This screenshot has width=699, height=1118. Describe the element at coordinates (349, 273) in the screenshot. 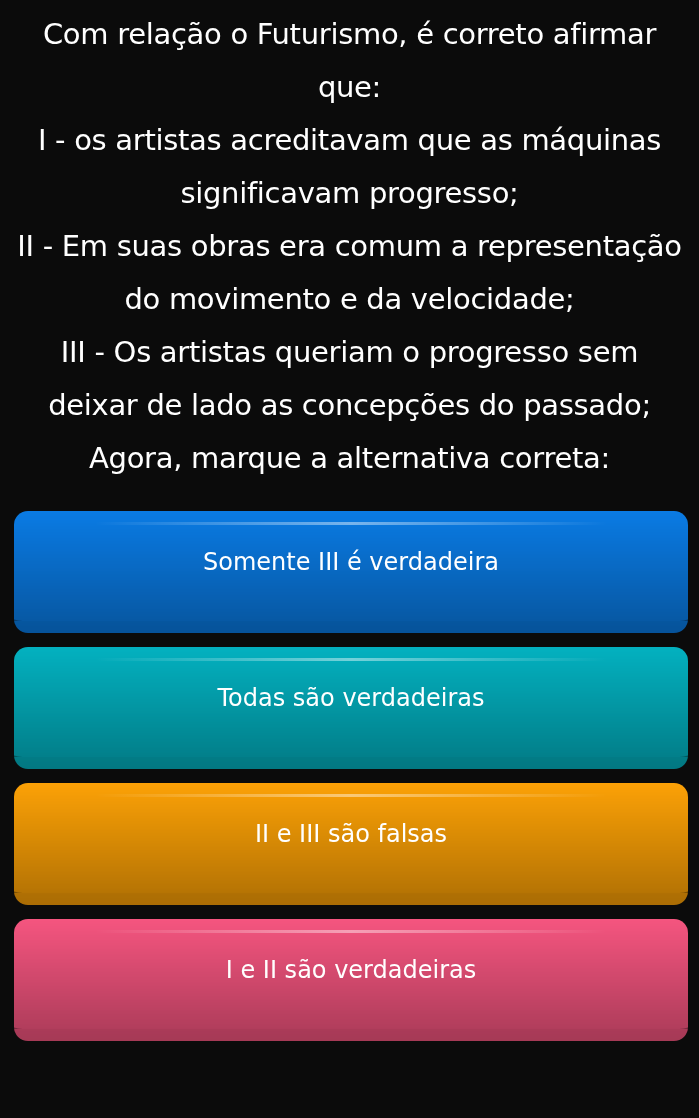

I see `question-text: II - Em suas obras era comum a representação do movimento e da velocidade;` at that location.